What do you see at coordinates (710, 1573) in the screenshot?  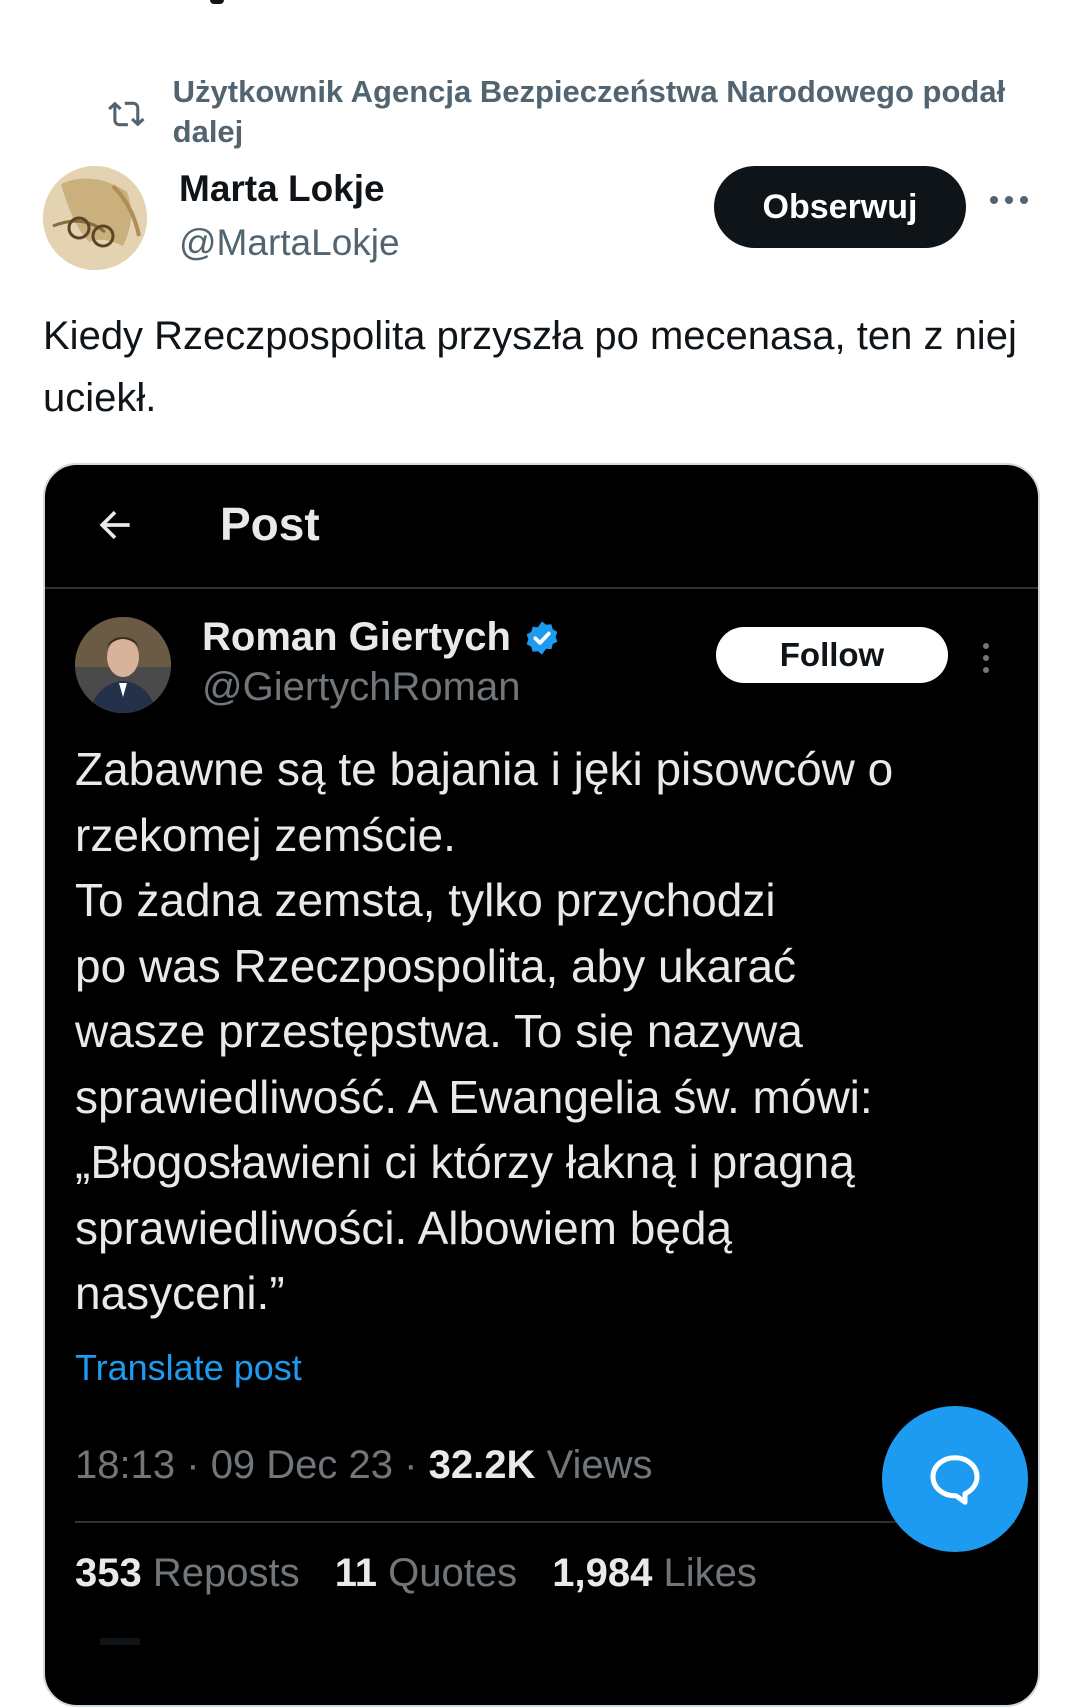 I see `likes-label: Likes` at bounding box center [710, 1573].